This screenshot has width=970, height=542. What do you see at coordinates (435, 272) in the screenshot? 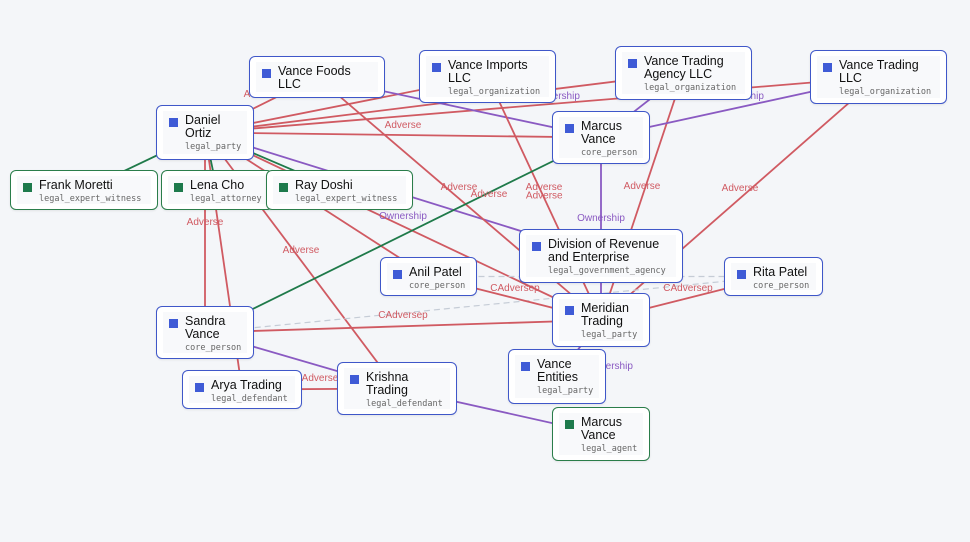
I see `node-name: Anil Patel` at bounding box center [435, 272].